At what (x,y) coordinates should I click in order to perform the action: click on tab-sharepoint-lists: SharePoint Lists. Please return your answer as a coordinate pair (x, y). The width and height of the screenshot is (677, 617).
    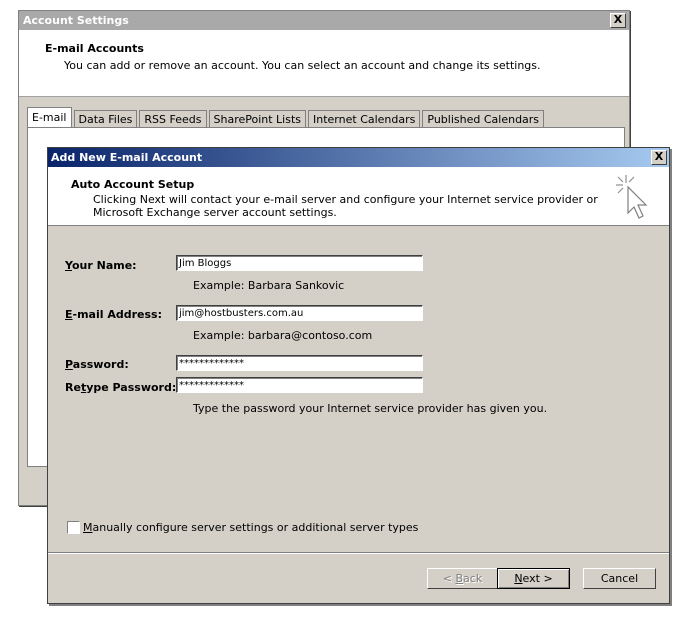
    Looking at the image, I should click on (257, 119).